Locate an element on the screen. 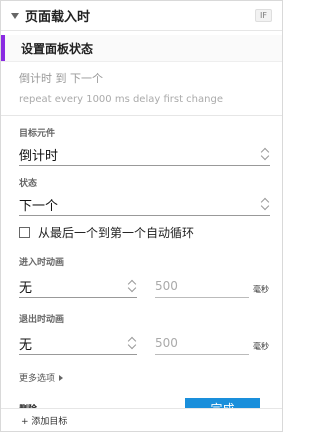 This screenshot has width=320, height=432. exit-anim-label: 退出时动画 is located at coordinates (42, 320).